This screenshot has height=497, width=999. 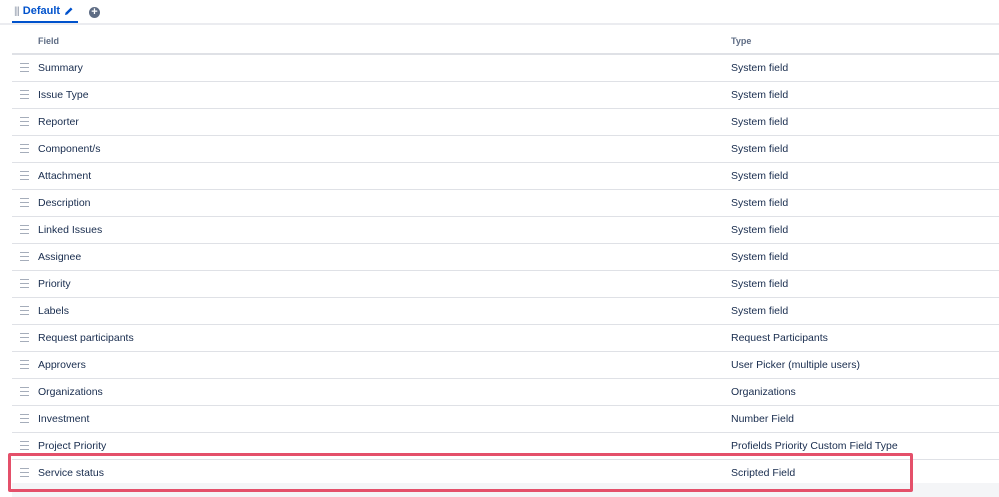 I want to click on column-header-field: Field, so click(x=49, y=41).